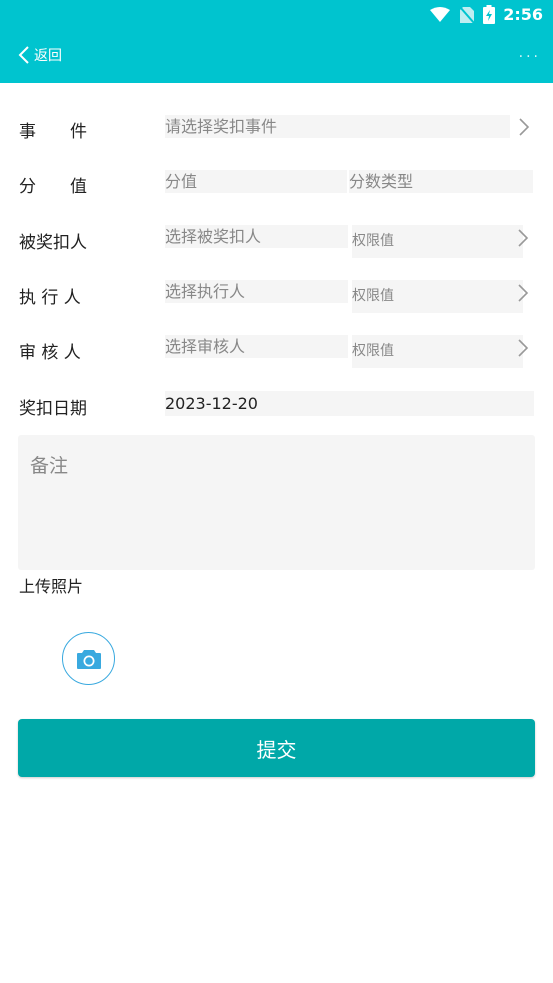  I want to click on target-person-select: 选择被奖扣人, so click(256, 236).